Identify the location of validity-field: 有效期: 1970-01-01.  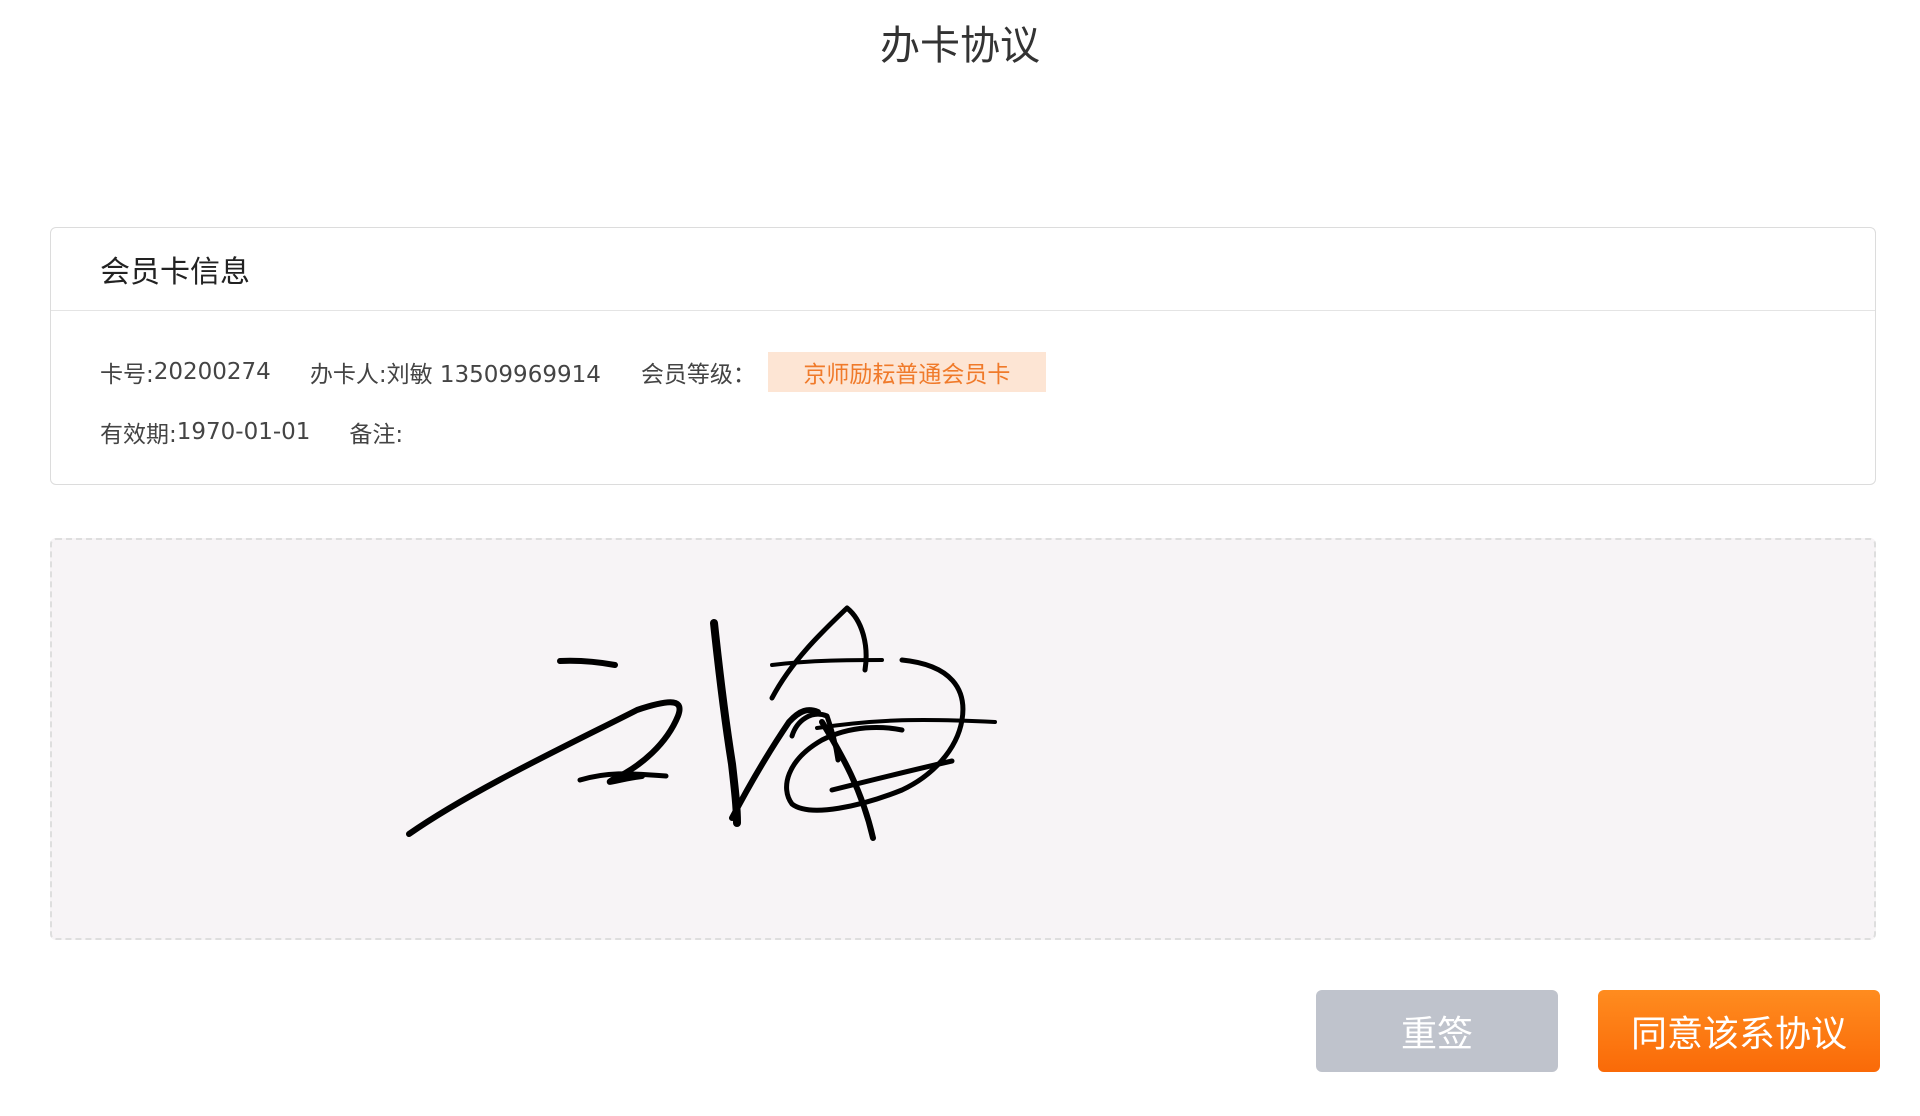
(205, 432).